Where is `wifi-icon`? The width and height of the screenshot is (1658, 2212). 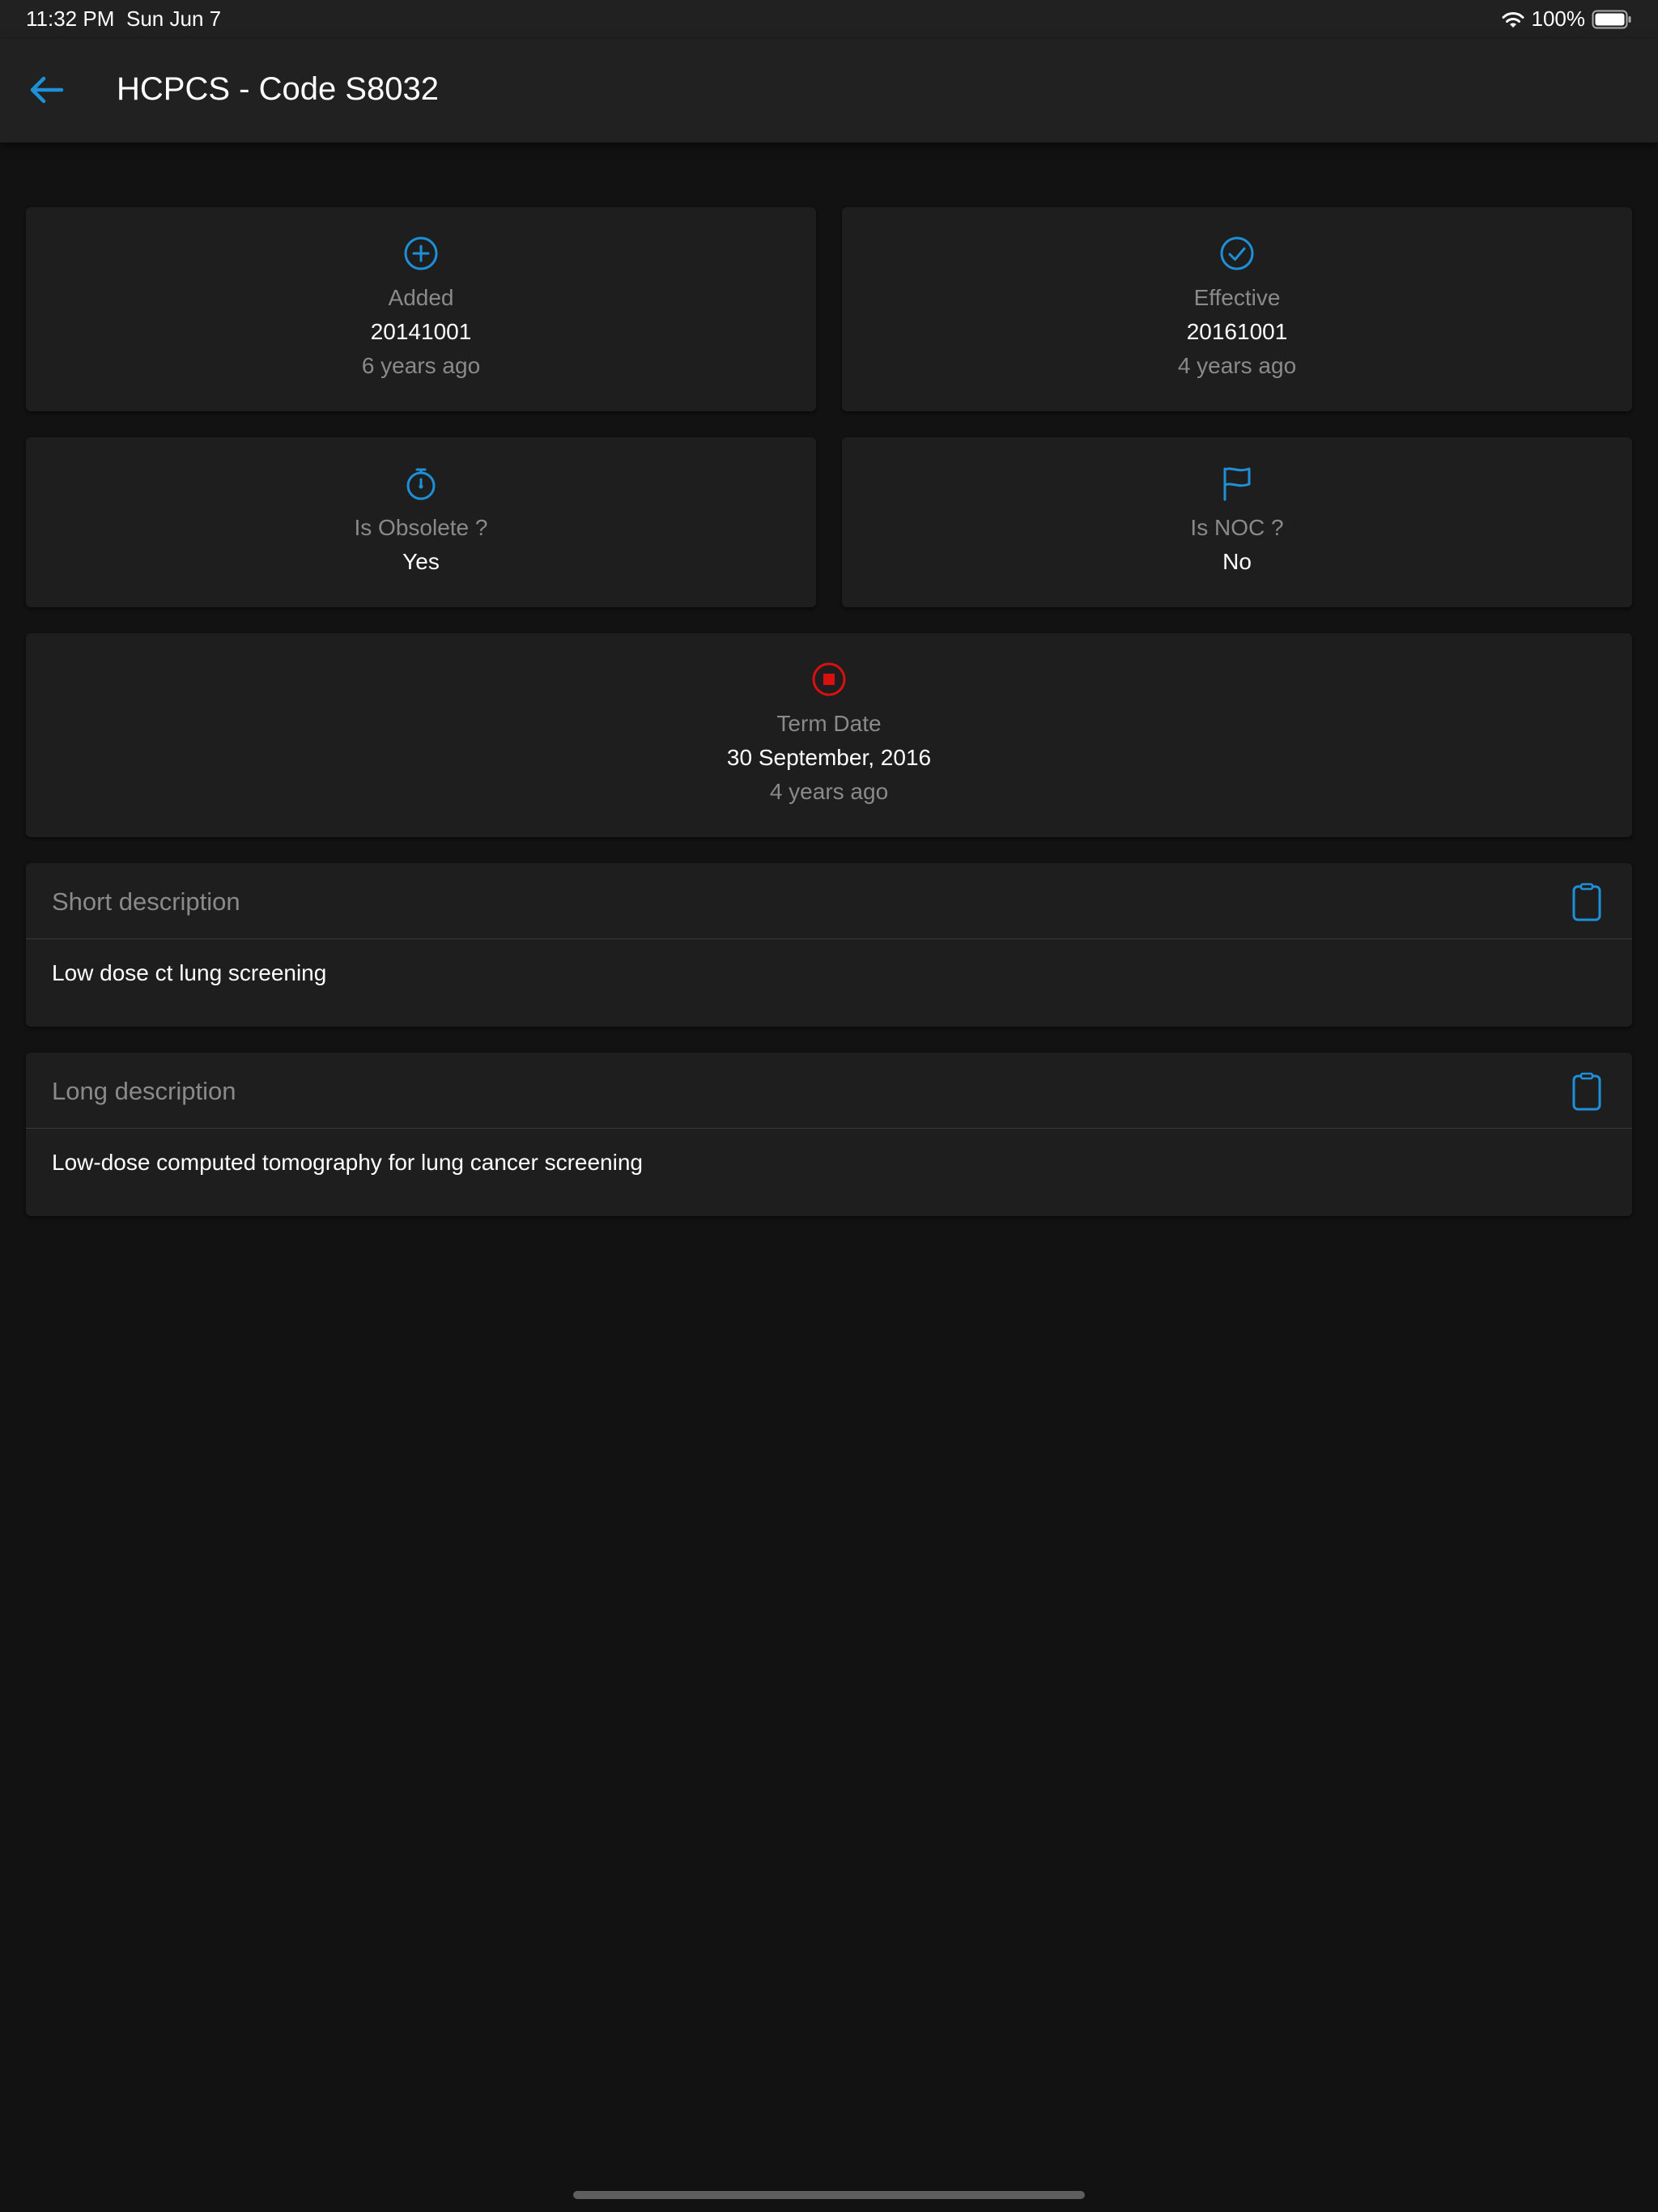
wifi-icon is located at coordinates (1513, 19).